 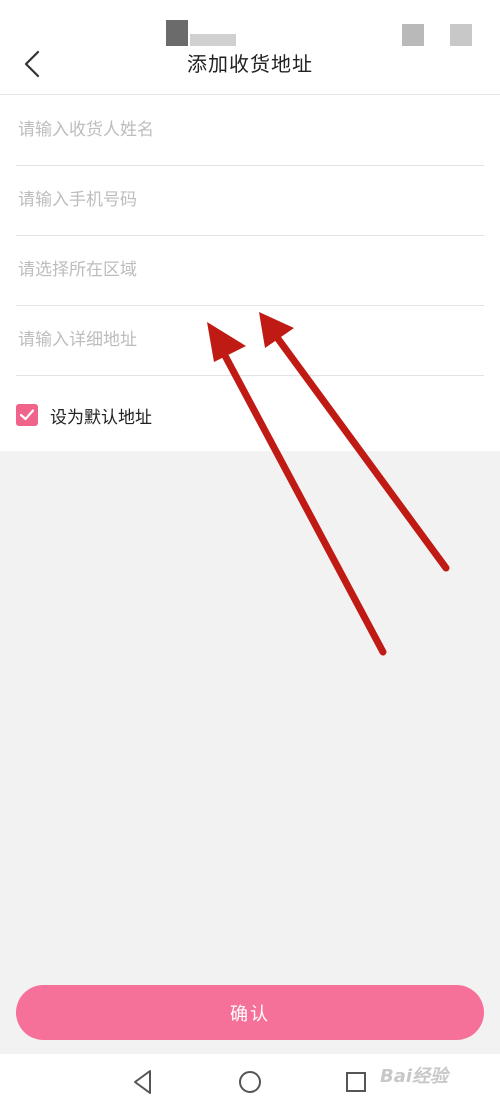 I want to click on recipient-name-input, so click(x=251, y=130).